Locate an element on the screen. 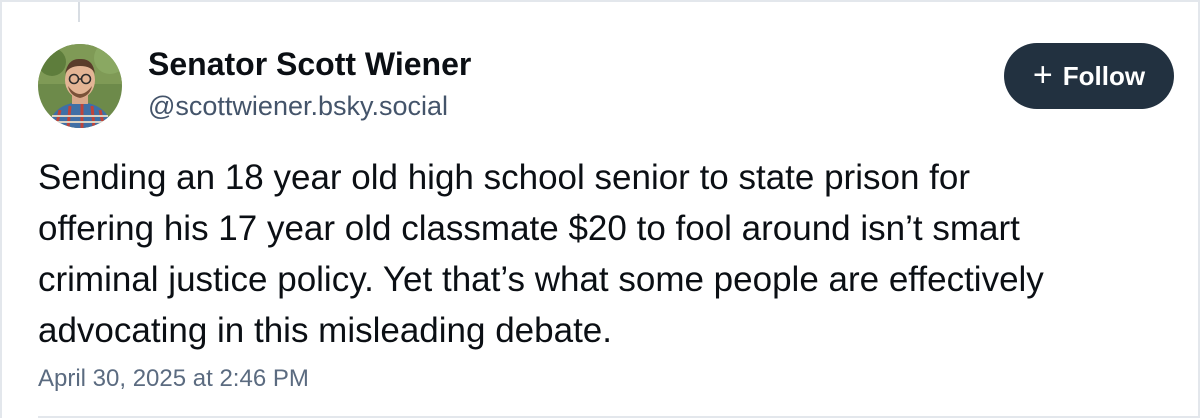 The image size is (1200, 418). post-text-line: advocating in this misleading debate. is located at coordinates (325, 330).